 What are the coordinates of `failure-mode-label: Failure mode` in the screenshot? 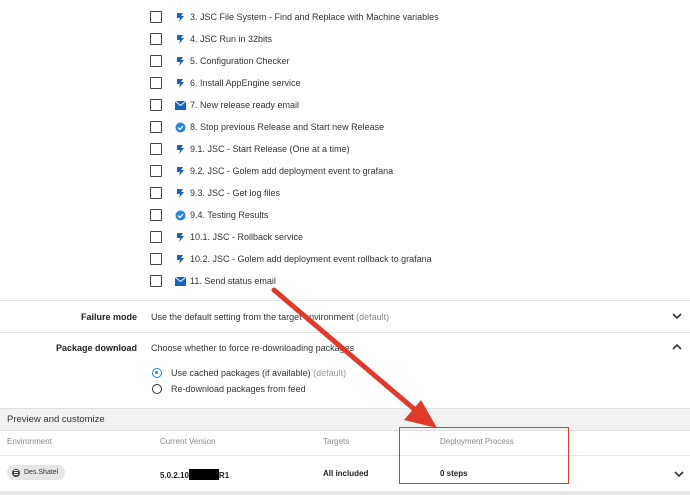 It's located at (108, 317).